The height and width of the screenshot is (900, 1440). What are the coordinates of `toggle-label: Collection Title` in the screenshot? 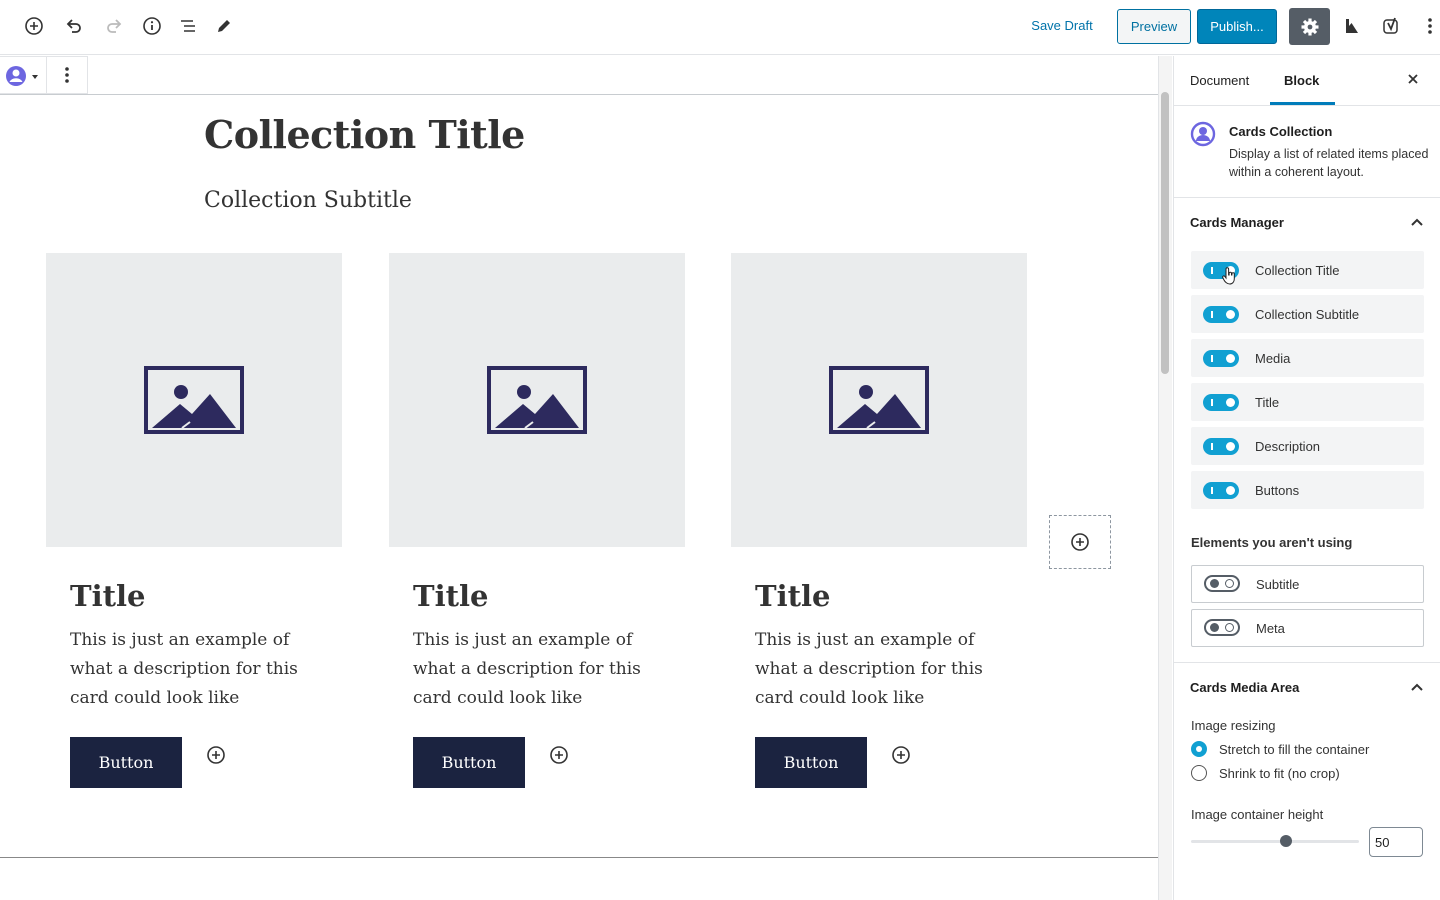 It's located at (1297, 270).